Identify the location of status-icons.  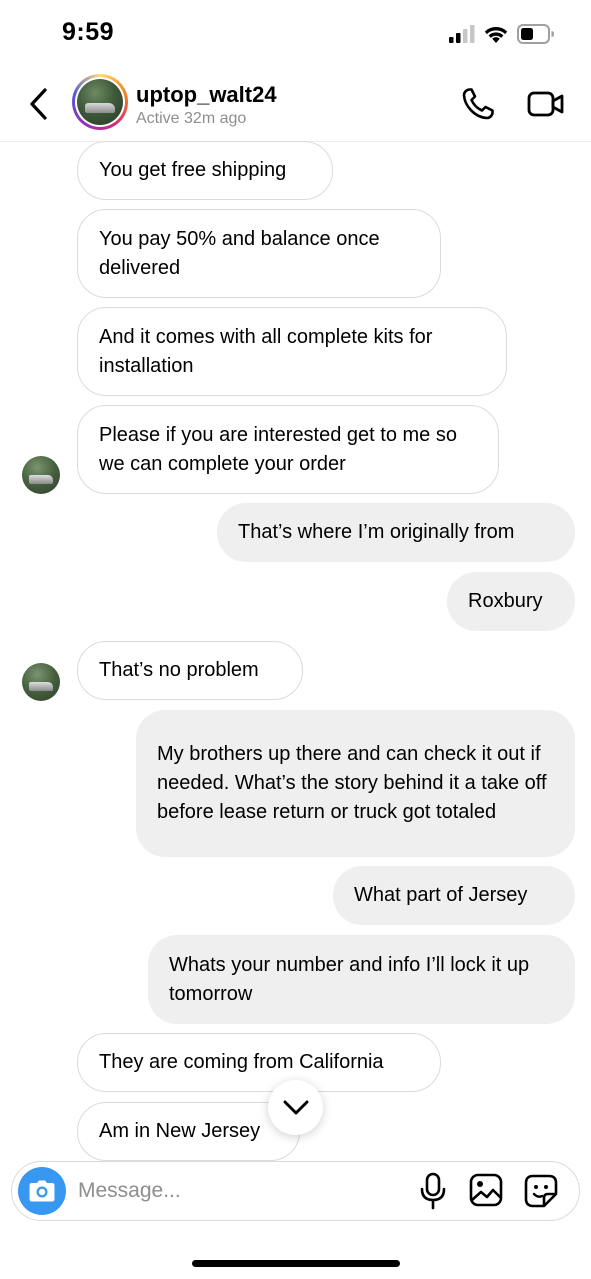
(502, 34).